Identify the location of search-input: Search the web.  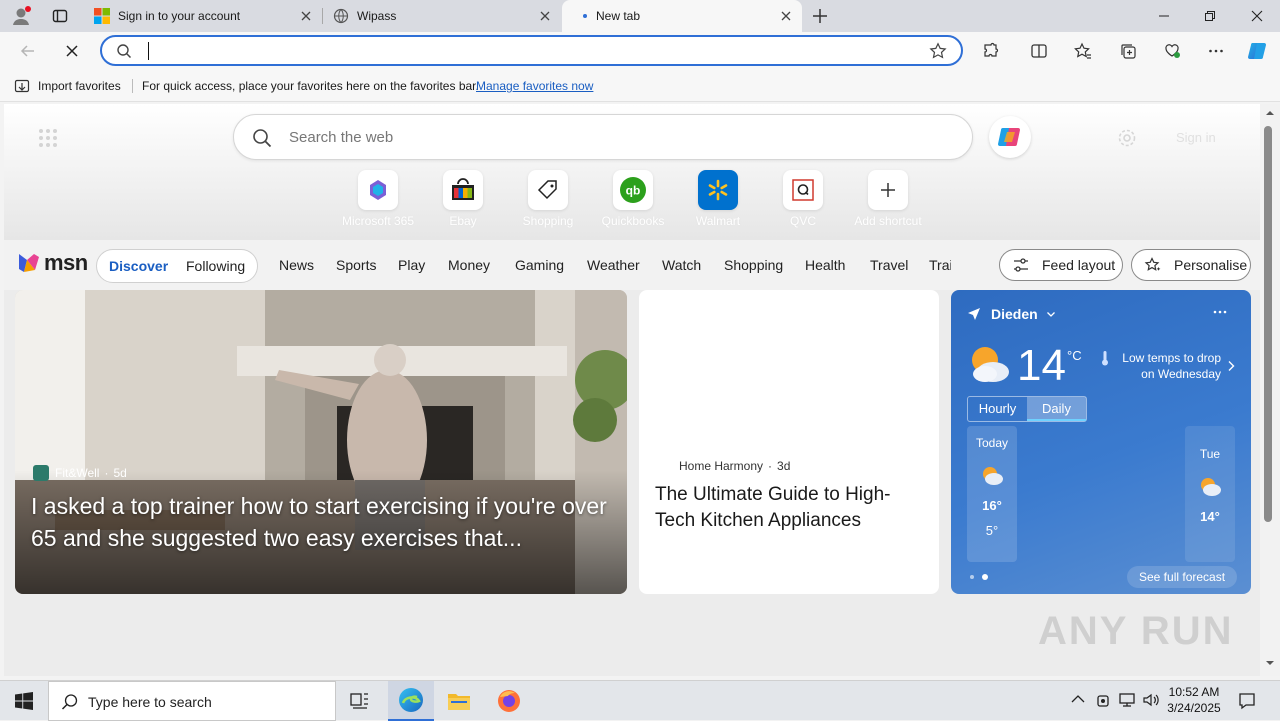
(341, 137).